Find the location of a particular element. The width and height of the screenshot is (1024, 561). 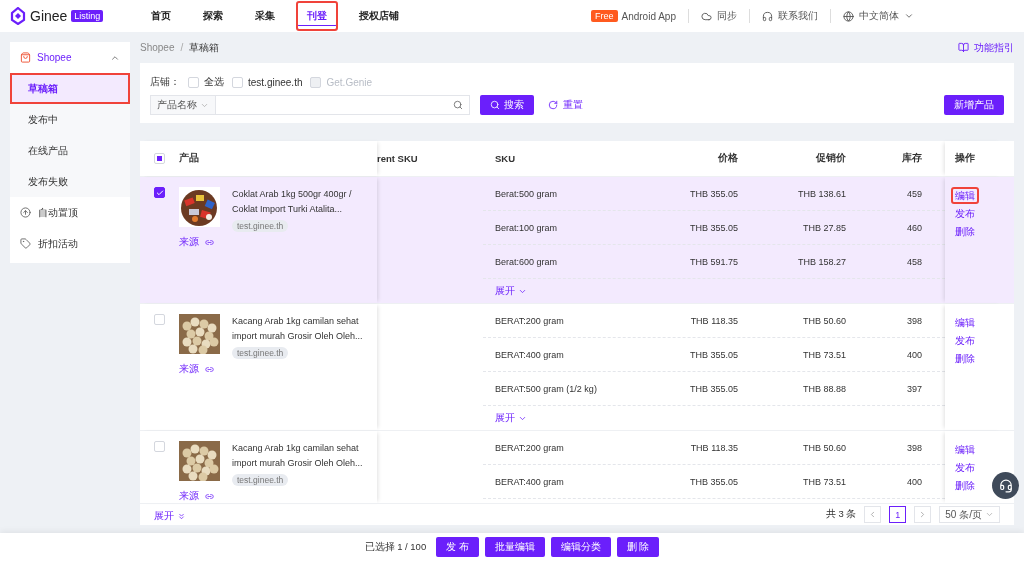

header-link: 同步 is located at coordinates (712, 16).